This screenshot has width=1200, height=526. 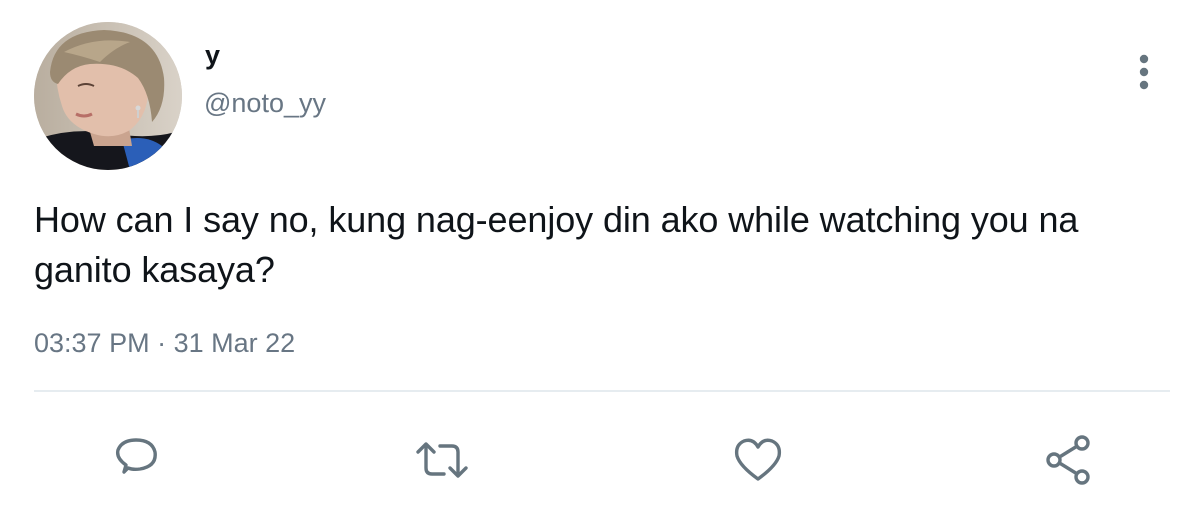 I want to click on user-handle: @noto_yy, so click(x=265, y=103).